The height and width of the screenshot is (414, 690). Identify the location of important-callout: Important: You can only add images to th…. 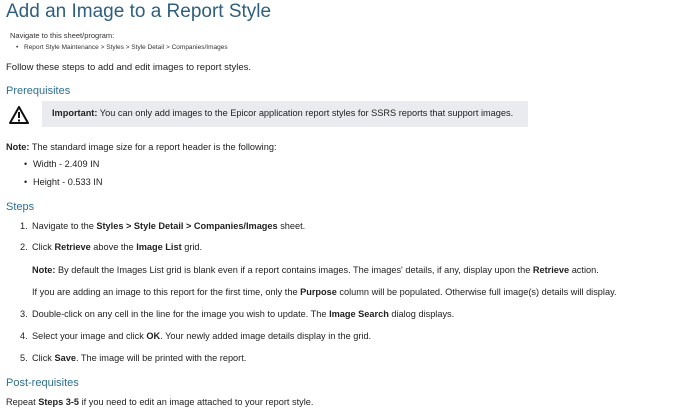
(285, 114).